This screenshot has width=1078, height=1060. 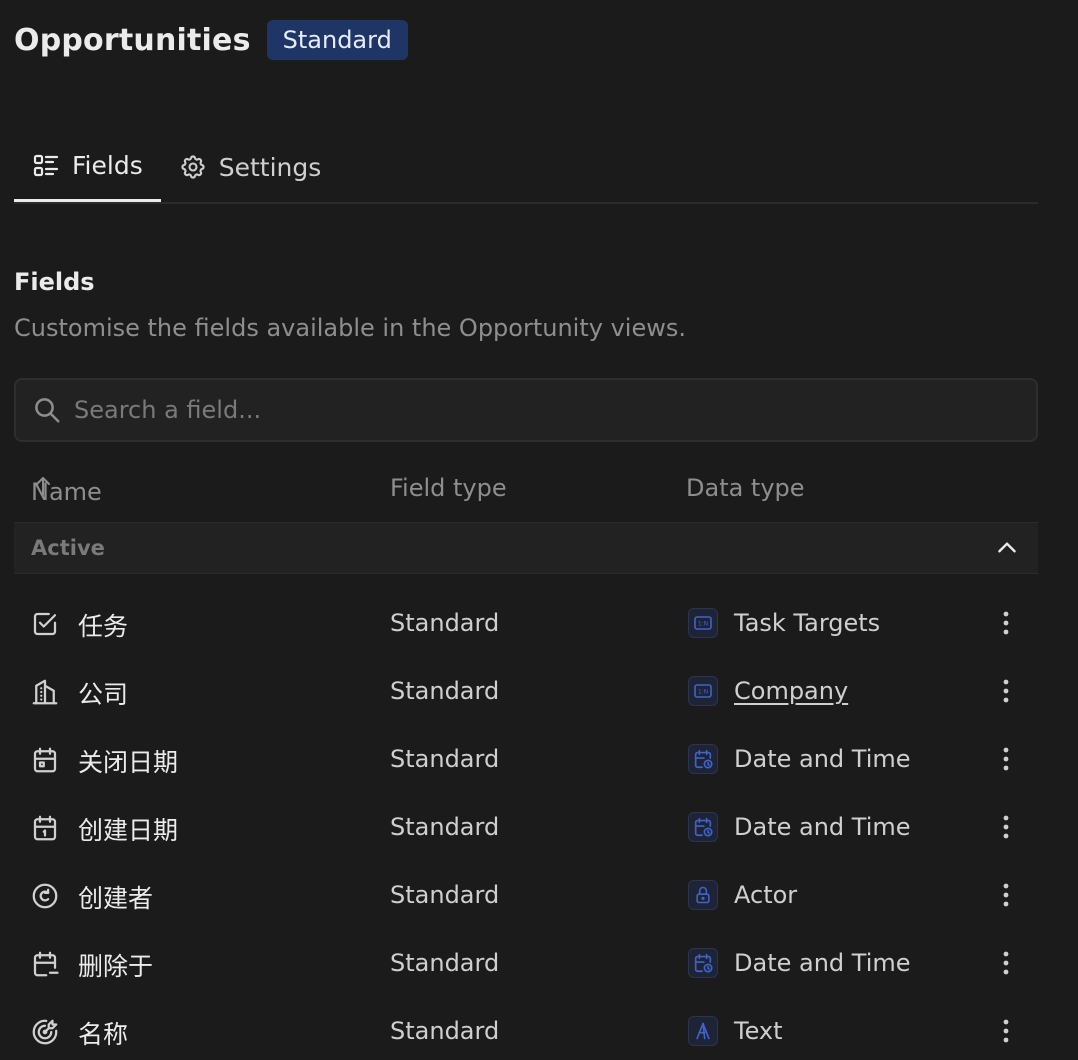 I want to click on lock-icon, so click(x=703, y=895).